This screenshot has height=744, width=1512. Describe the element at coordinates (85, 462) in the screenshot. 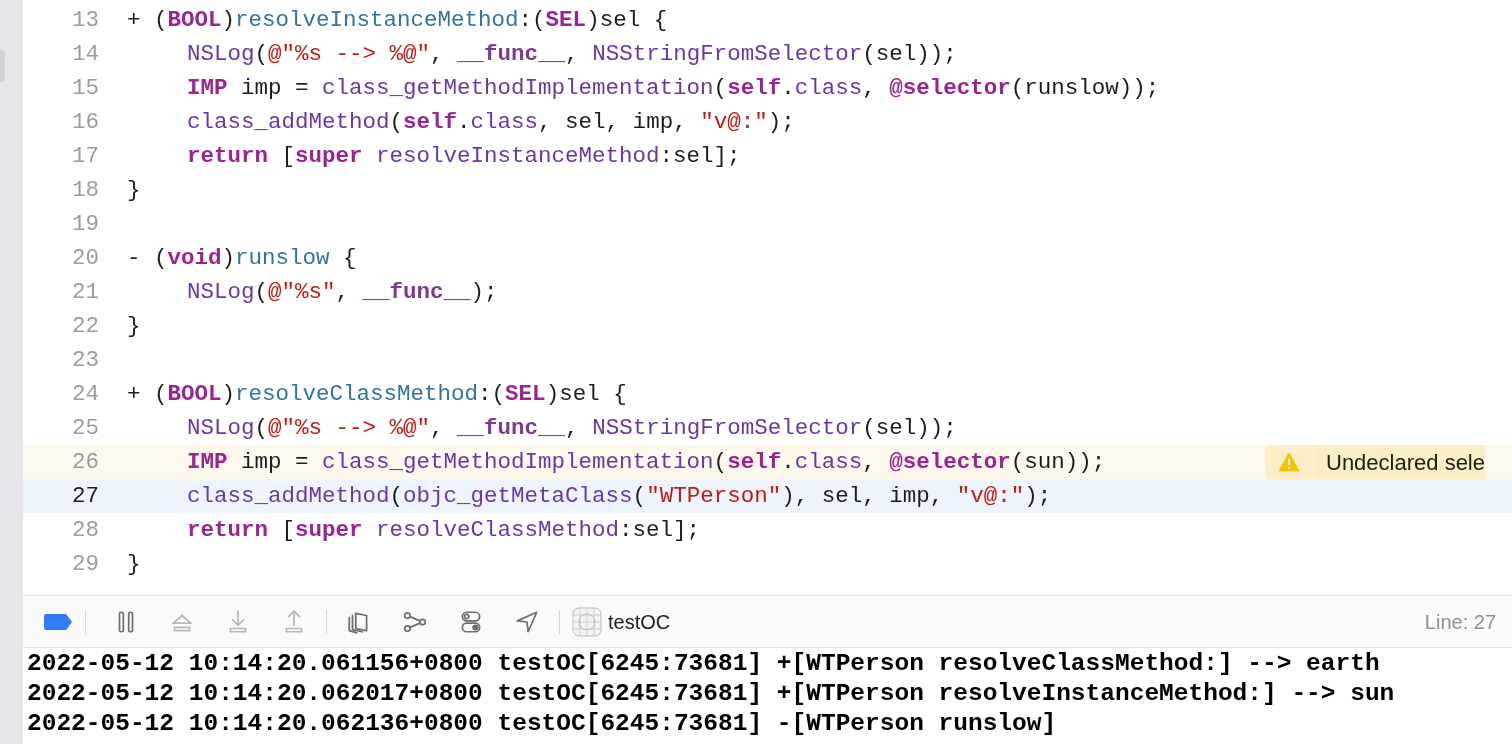

I see `line-number: 26` at that location.